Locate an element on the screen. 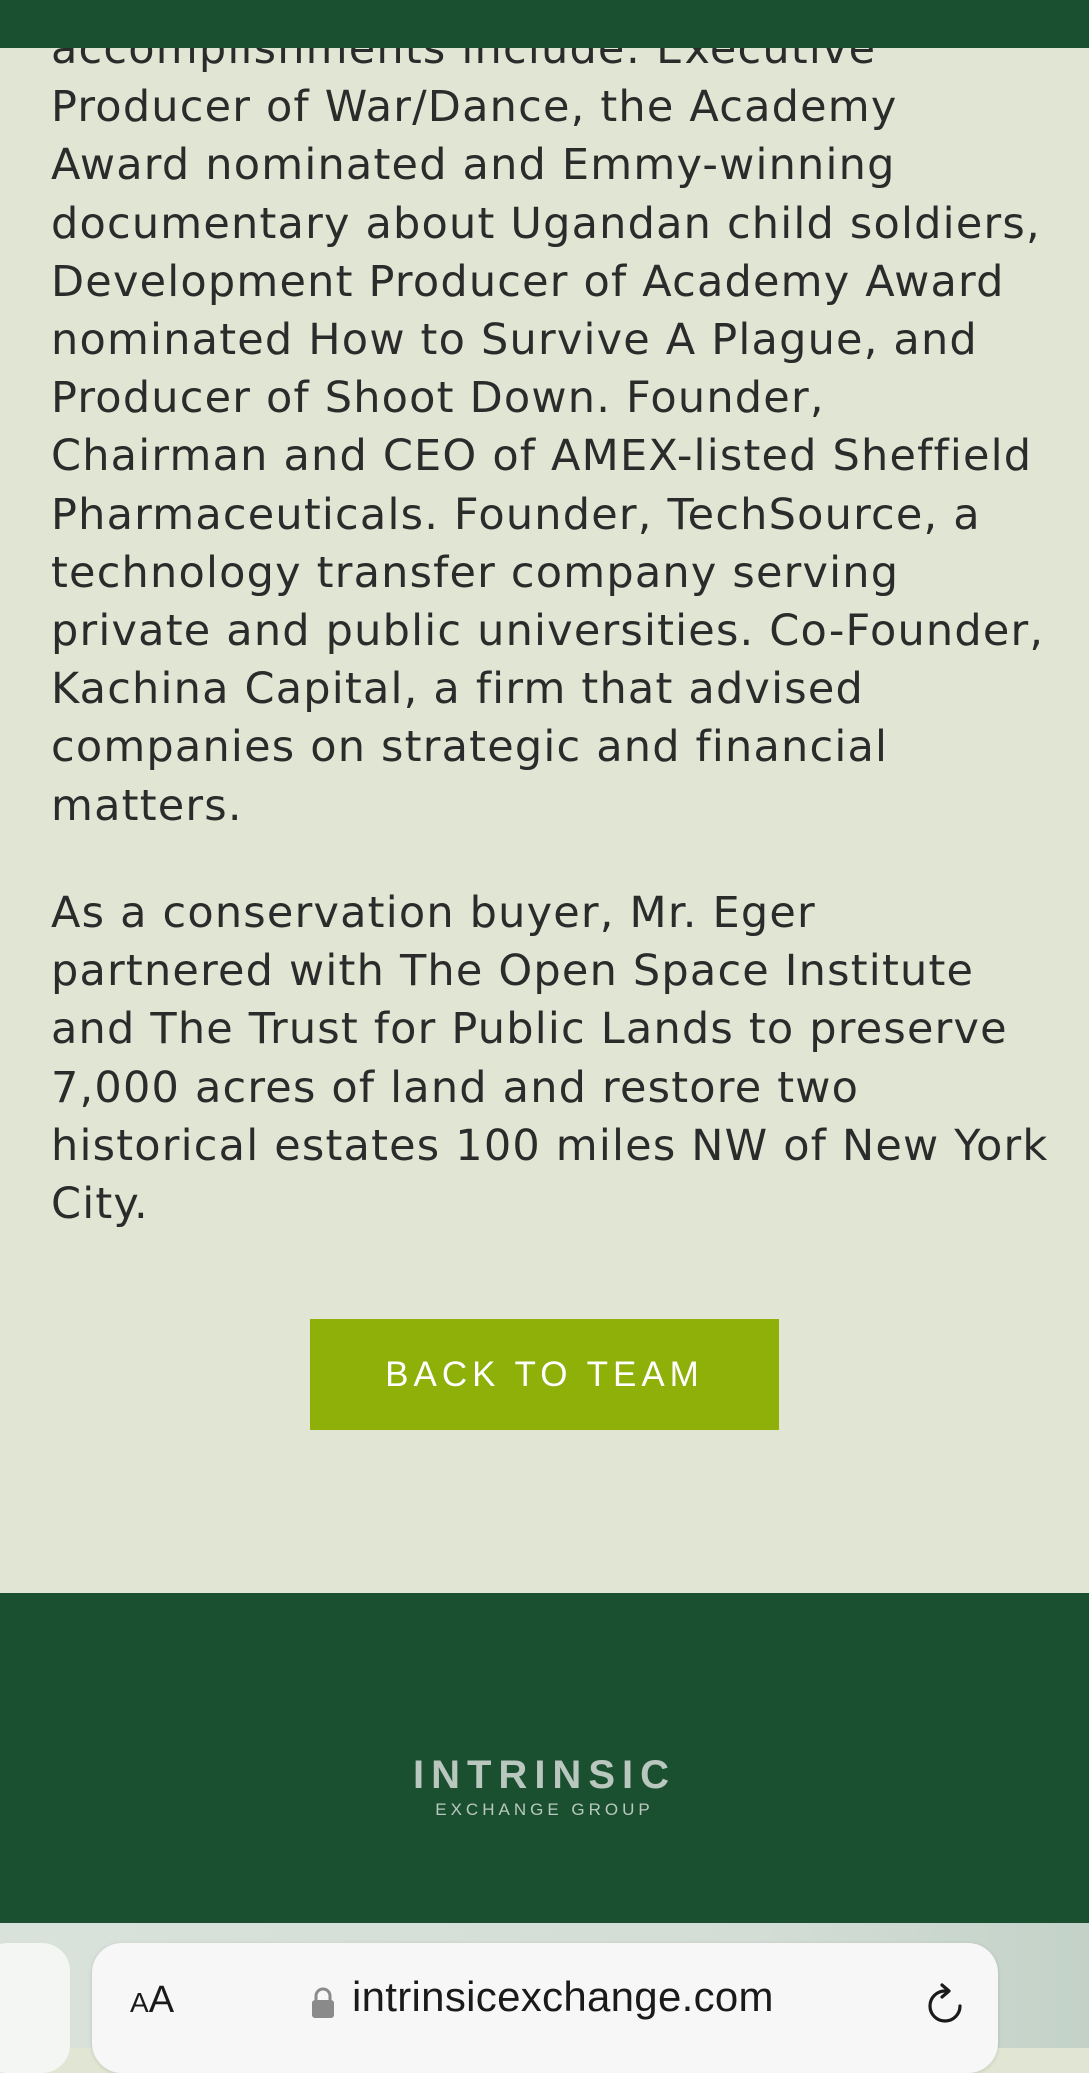  aa-small-letter: A is located at coordinates (139, 2002).